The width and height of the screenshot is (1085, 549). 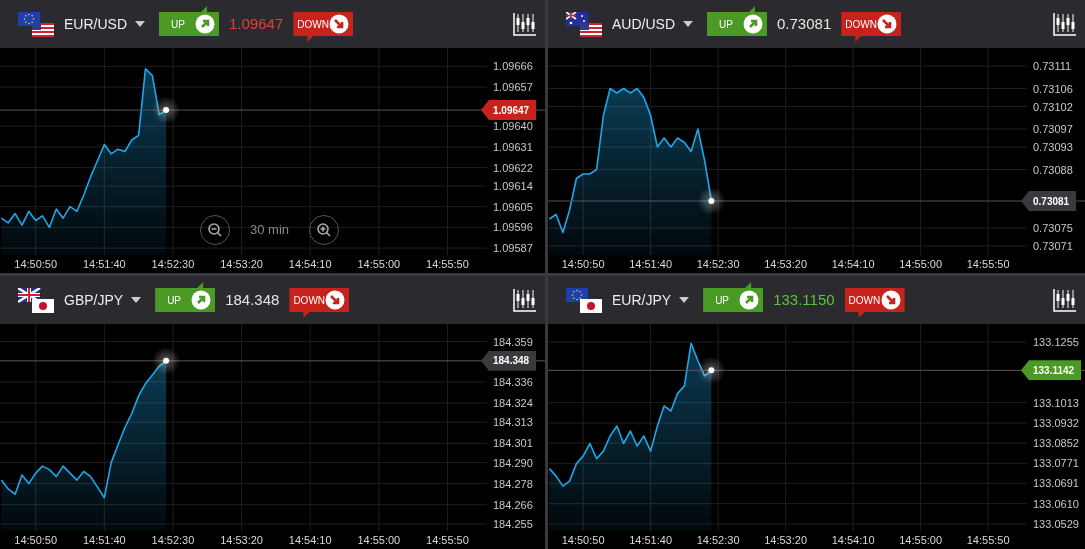 What do you see at coordinates (513, 248) in the screenshot?
I see `y-axis-label: 1.09587` at bounding box center [513, 248].